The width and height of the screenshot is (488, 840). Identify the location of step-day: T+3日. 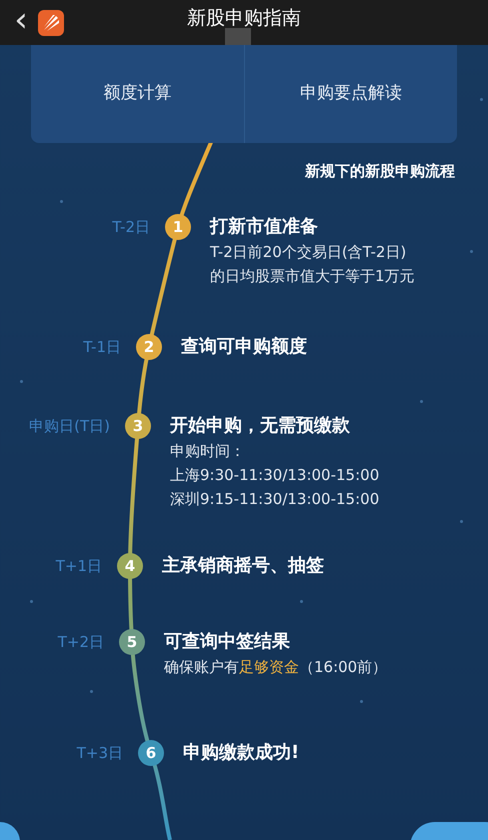
(61, 752).